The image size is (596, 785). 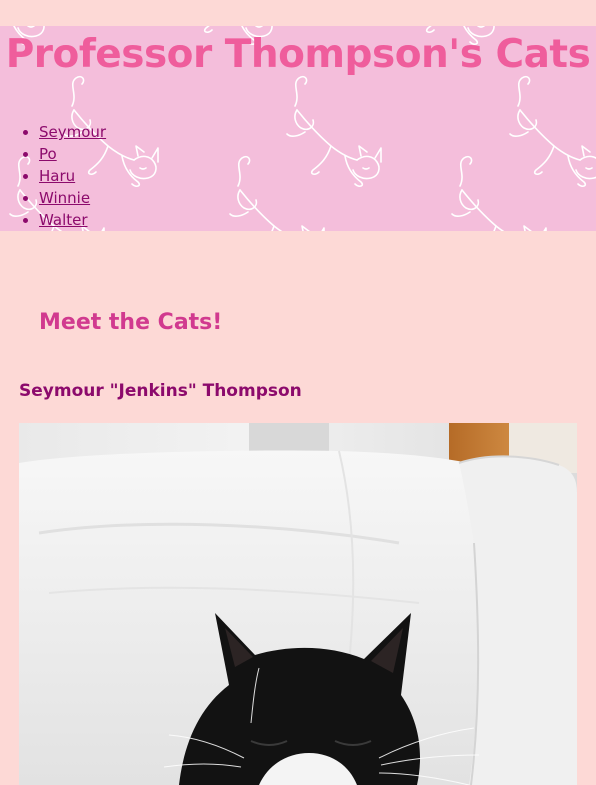 What do you see at coordinates (131, 322) in the screenshot?
I see `section-heading: Meet the Cats!` at bounding box center [131, 322].